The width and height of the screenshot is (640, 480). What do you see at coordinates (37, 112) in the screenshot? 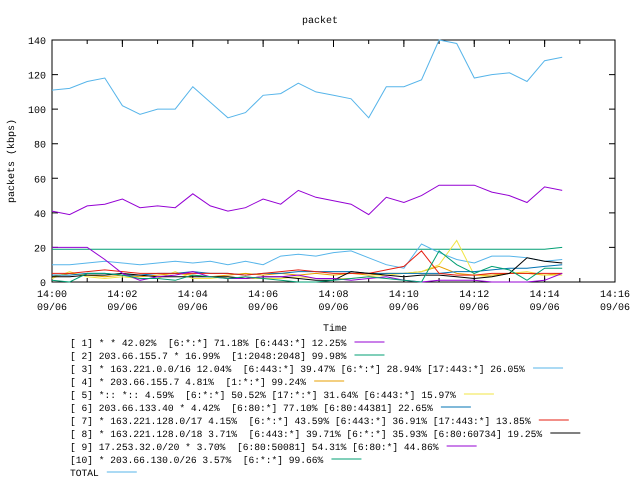
I see `y-tick-label: 100` at bounding box center [37, 112].